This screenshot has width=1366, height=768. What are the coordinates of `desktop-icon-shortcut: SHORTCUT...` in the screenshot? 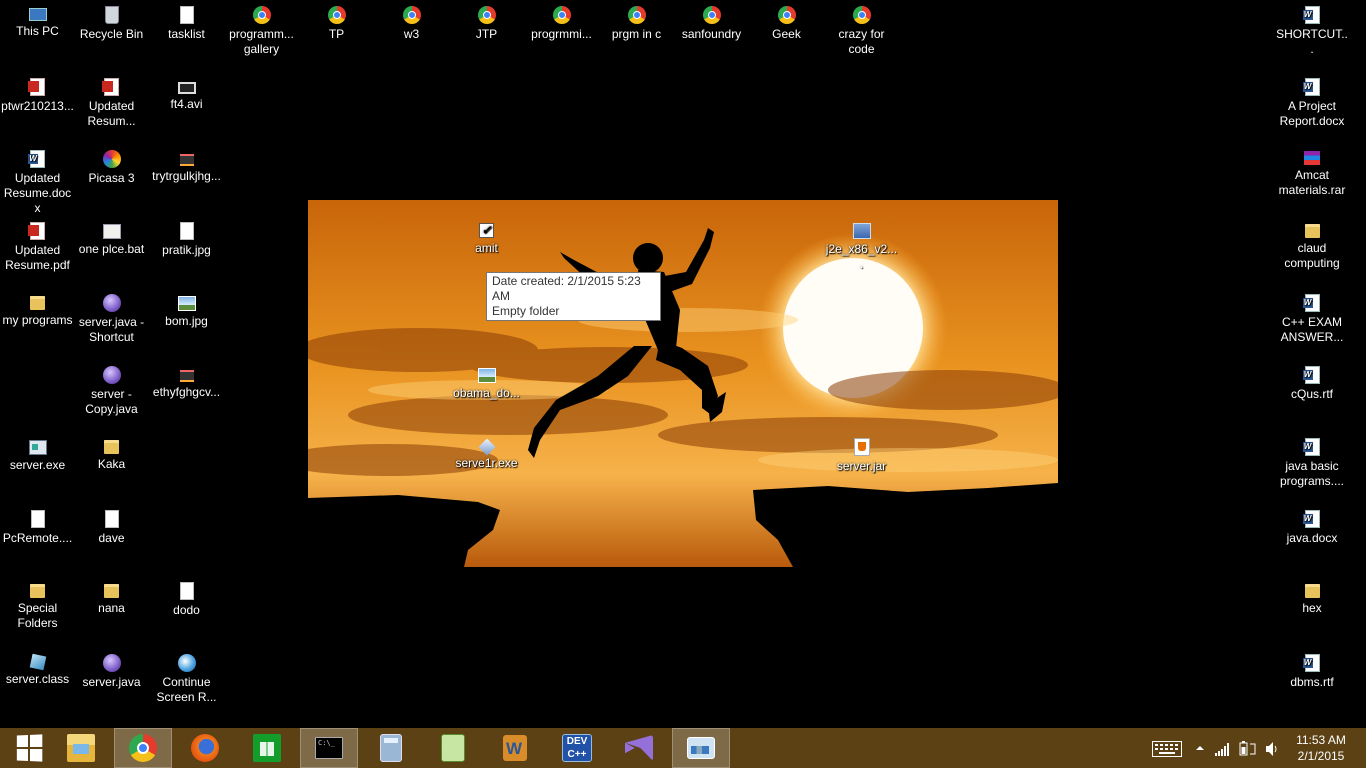 It's located at (1312, 28).